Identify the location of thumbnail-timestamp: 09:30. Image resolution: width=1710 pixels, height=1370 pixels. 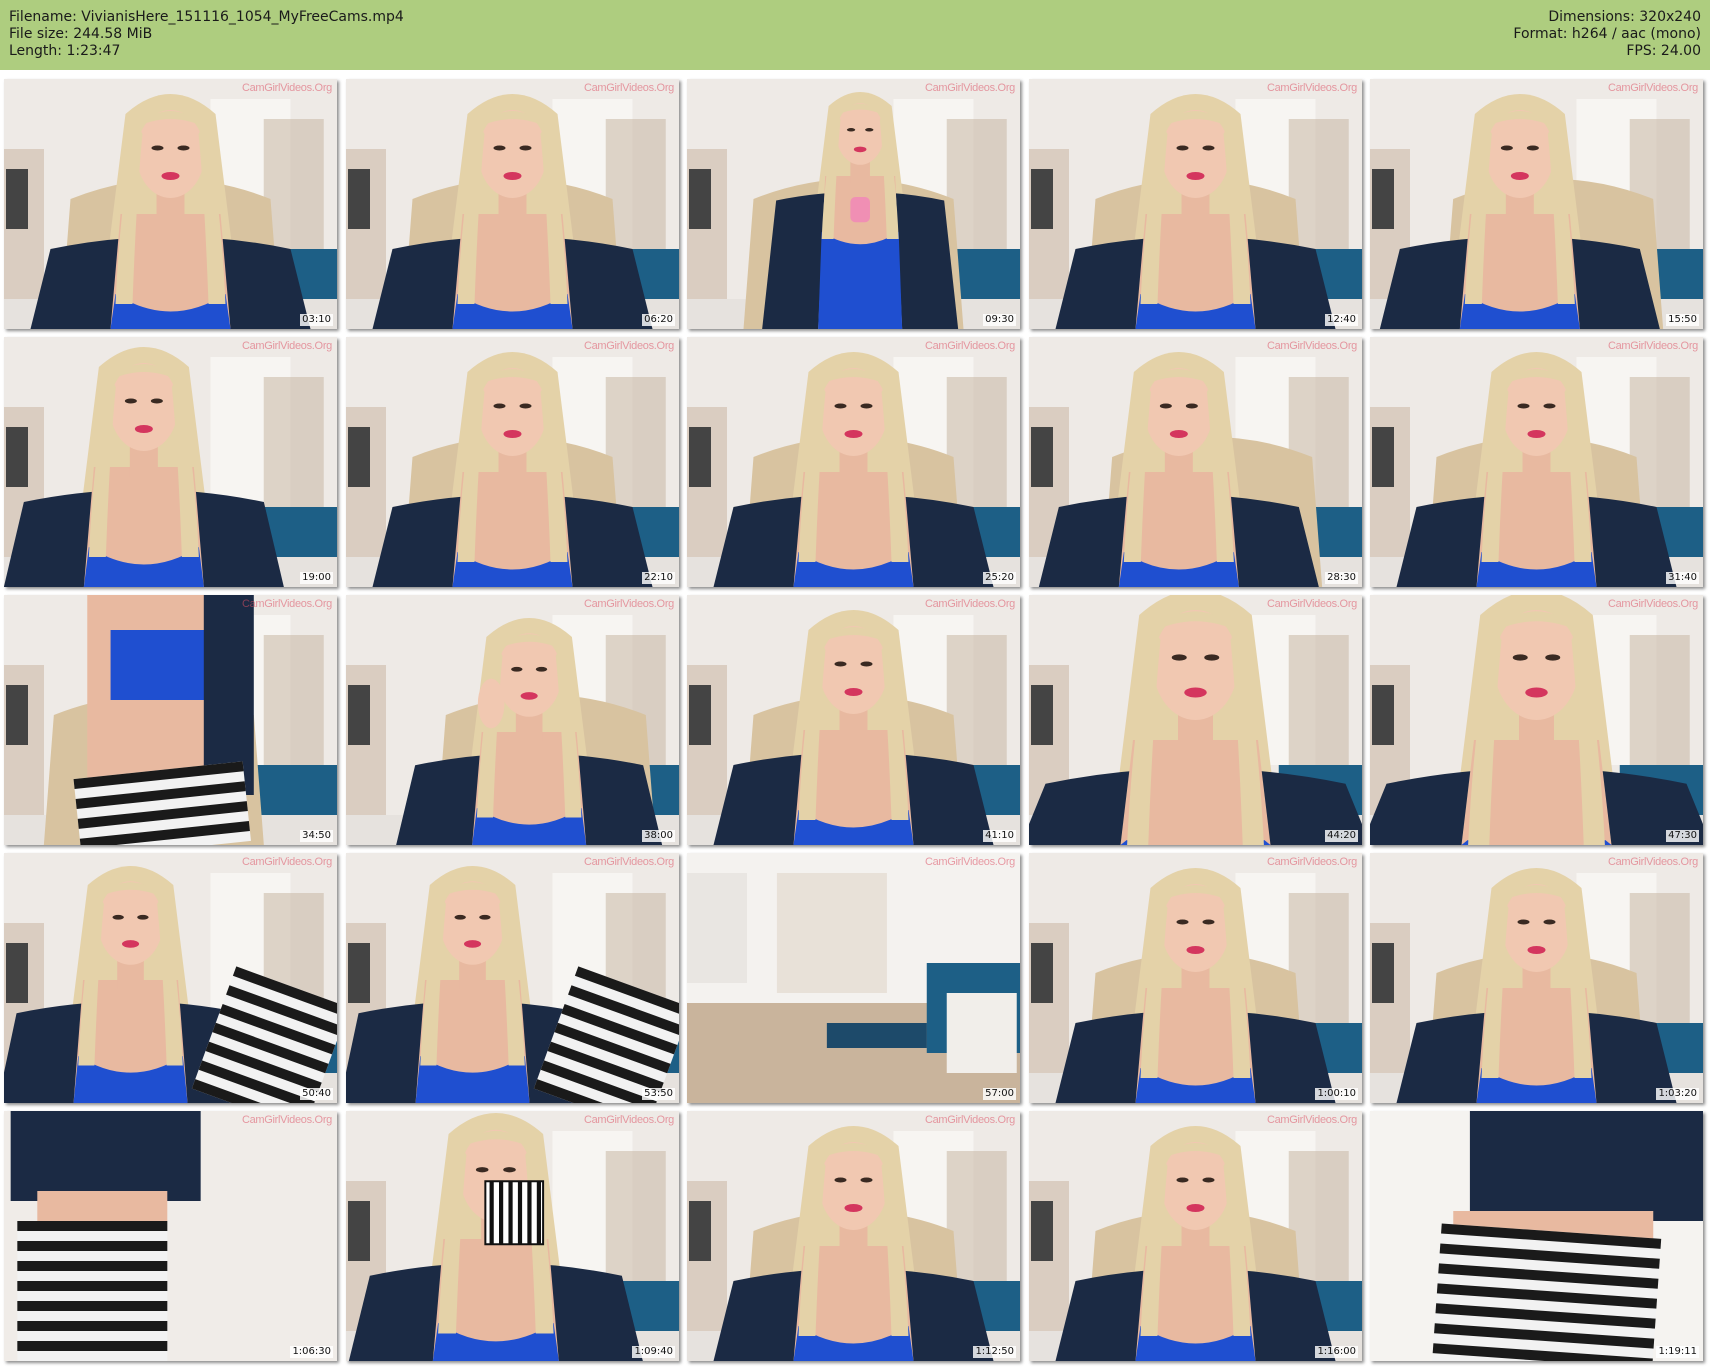
(999, 320).